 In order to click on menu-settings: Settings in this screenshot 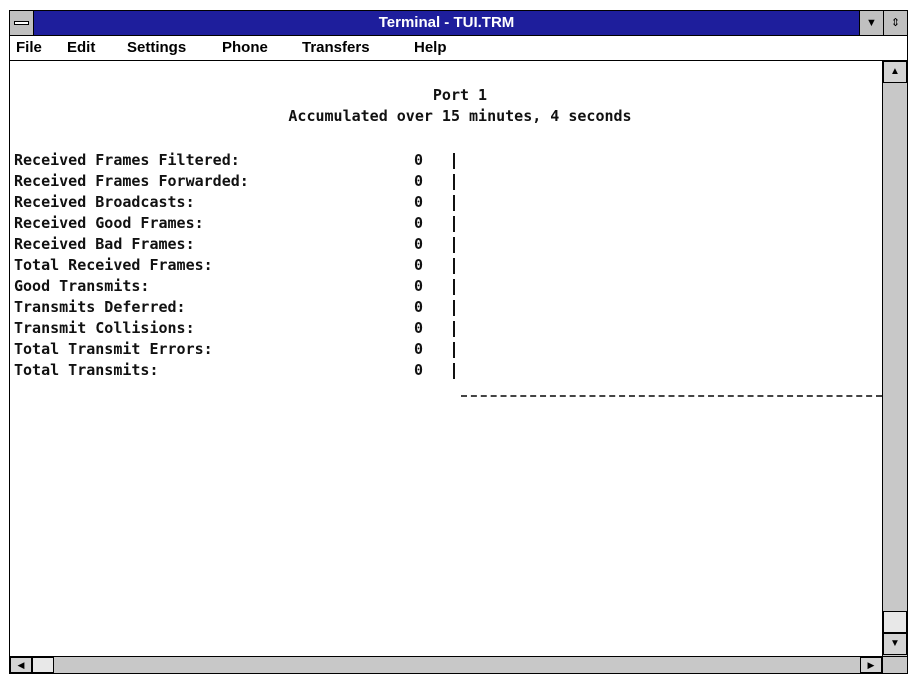, I will do `click(156, 48)`.